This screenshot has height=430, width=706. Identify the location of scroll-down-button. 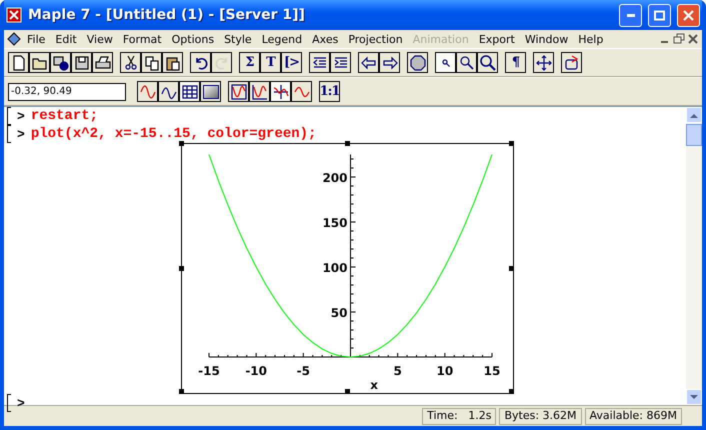
(694, 397).